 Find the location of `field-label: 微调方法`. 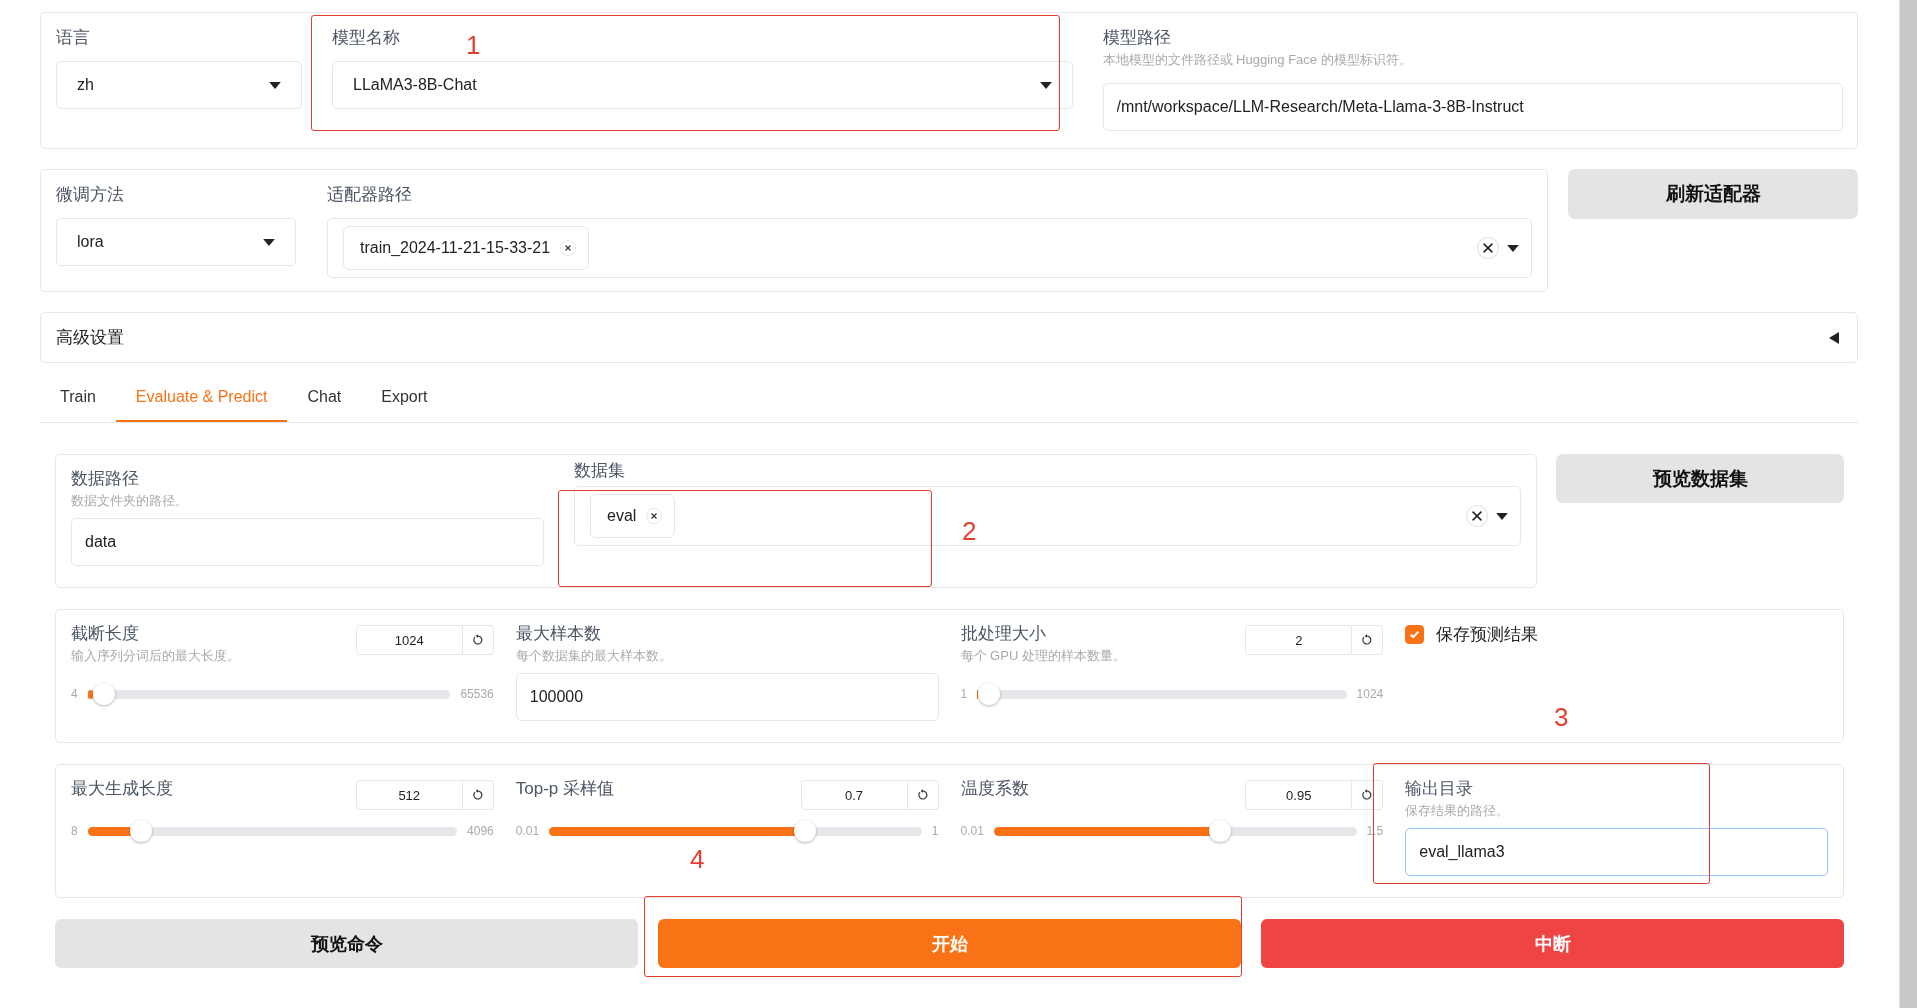

field-label: 微调方法 is located at coordinates (90, 195).